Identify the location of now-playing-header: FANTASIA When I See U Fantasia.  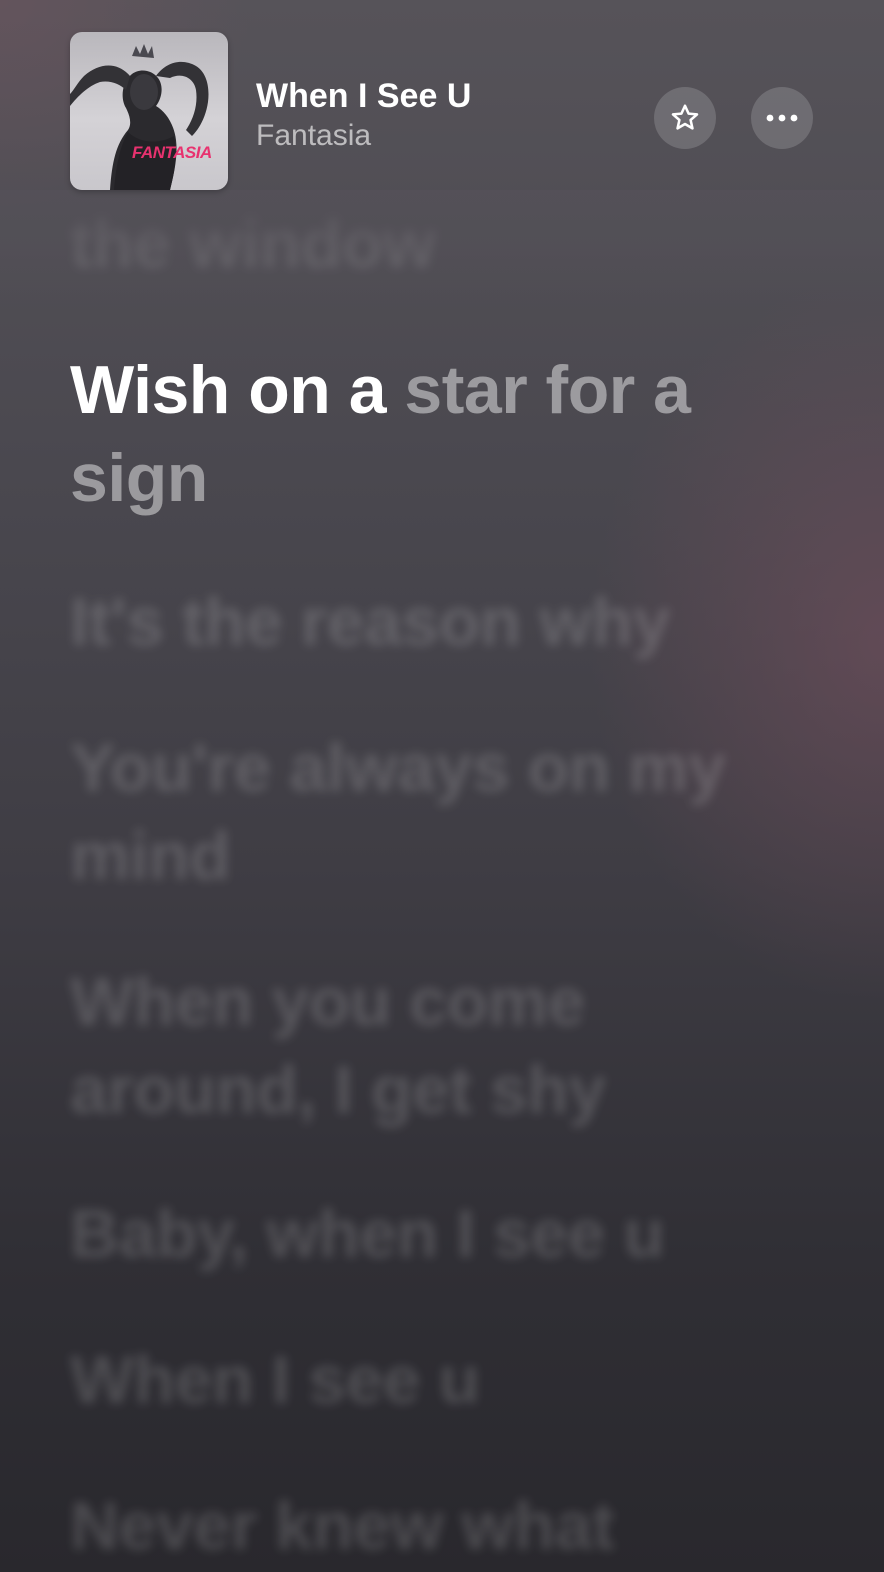
(442, 111).